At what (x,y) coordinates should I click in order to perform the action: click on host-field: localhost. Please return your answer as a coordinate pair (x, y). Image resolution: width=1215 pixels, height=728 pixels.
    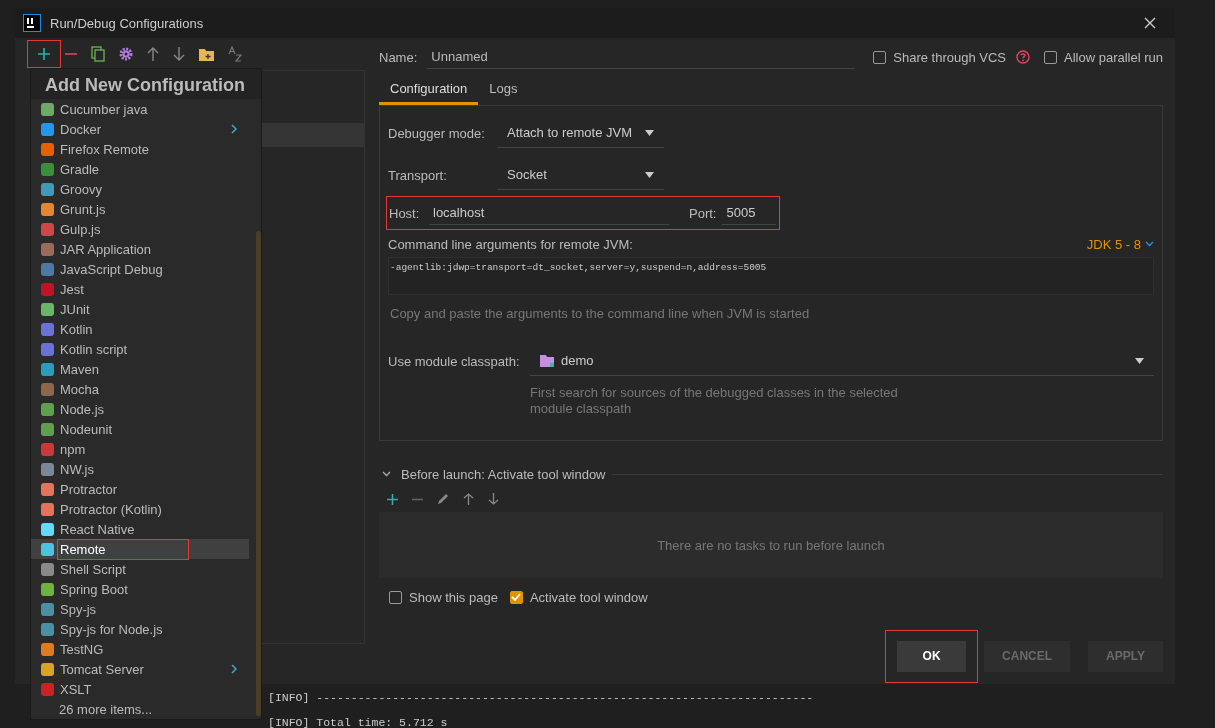
    Looking at the image, I should click on (549, 213).